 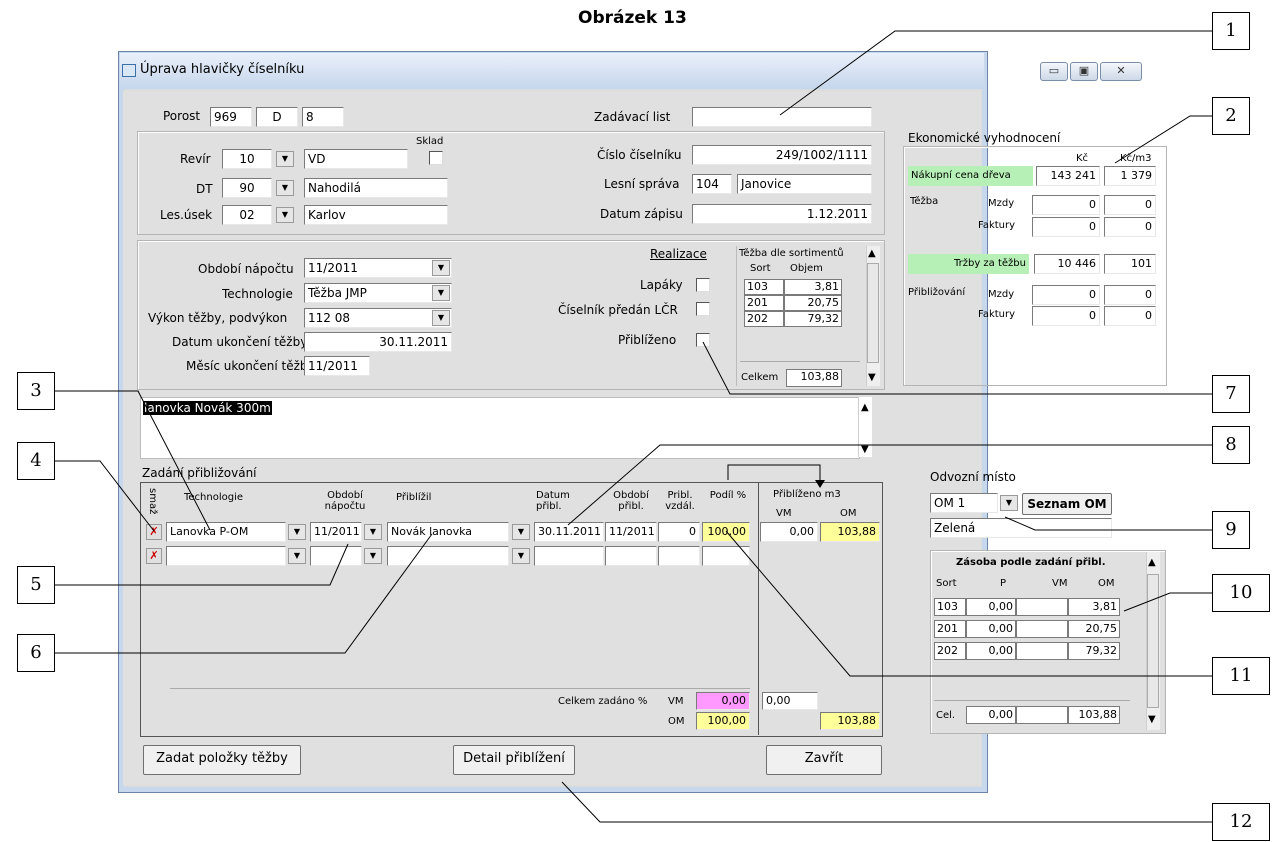 I want to click on callout-9: 9, so click(x=1231, y=530).